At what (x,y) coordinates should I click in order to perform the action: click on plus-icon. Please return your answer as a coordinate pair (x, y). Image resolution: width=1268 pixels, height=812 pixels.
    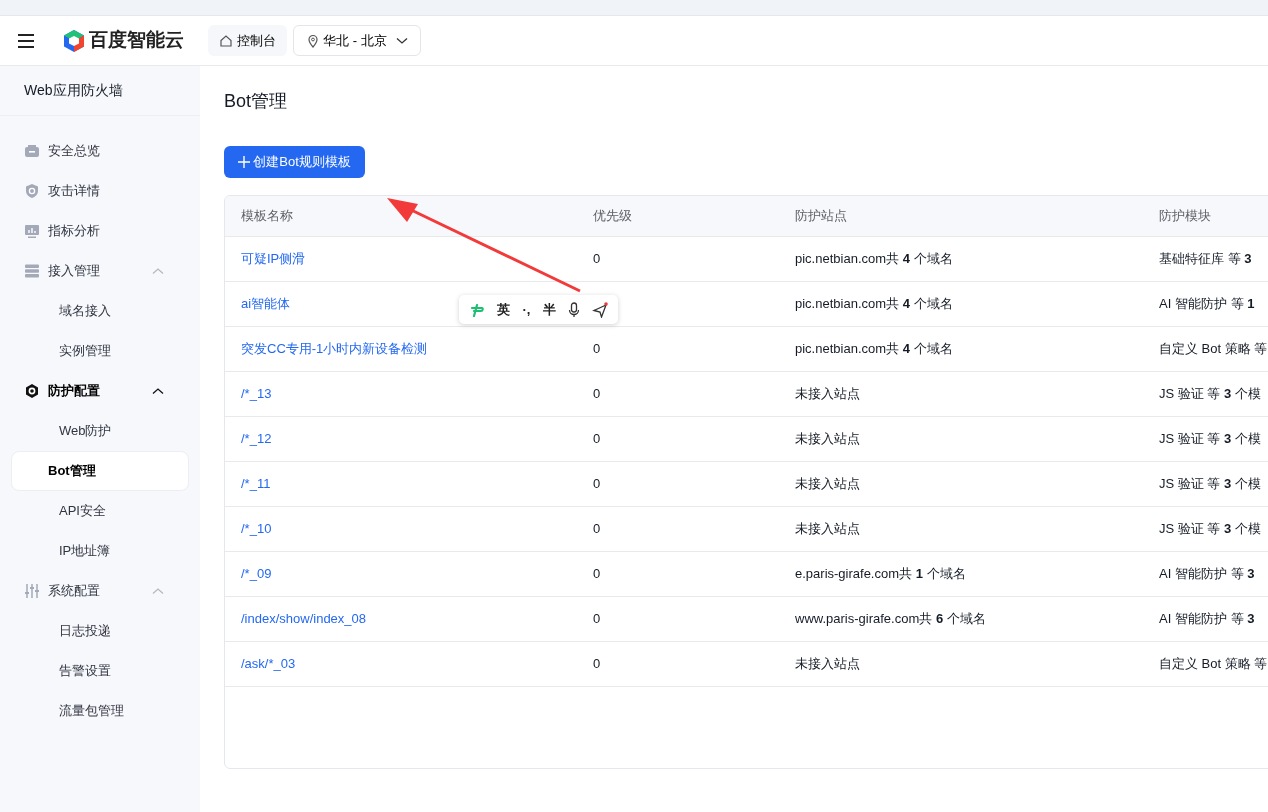
    Looking at the image, I should click on (244, 162).